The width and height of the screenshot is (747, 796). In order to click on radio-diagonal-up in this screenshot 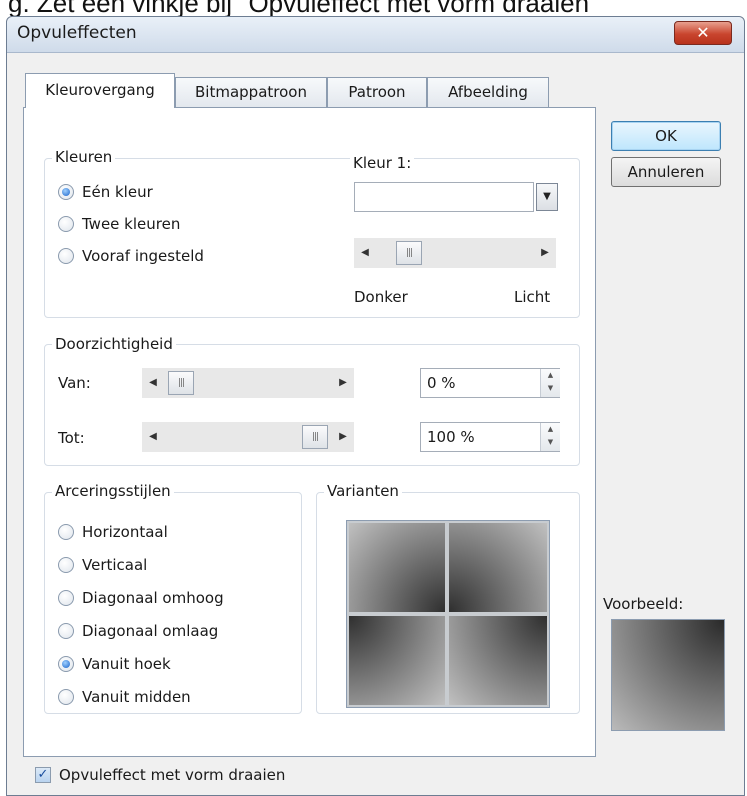, I will do `click(66, 598)`.